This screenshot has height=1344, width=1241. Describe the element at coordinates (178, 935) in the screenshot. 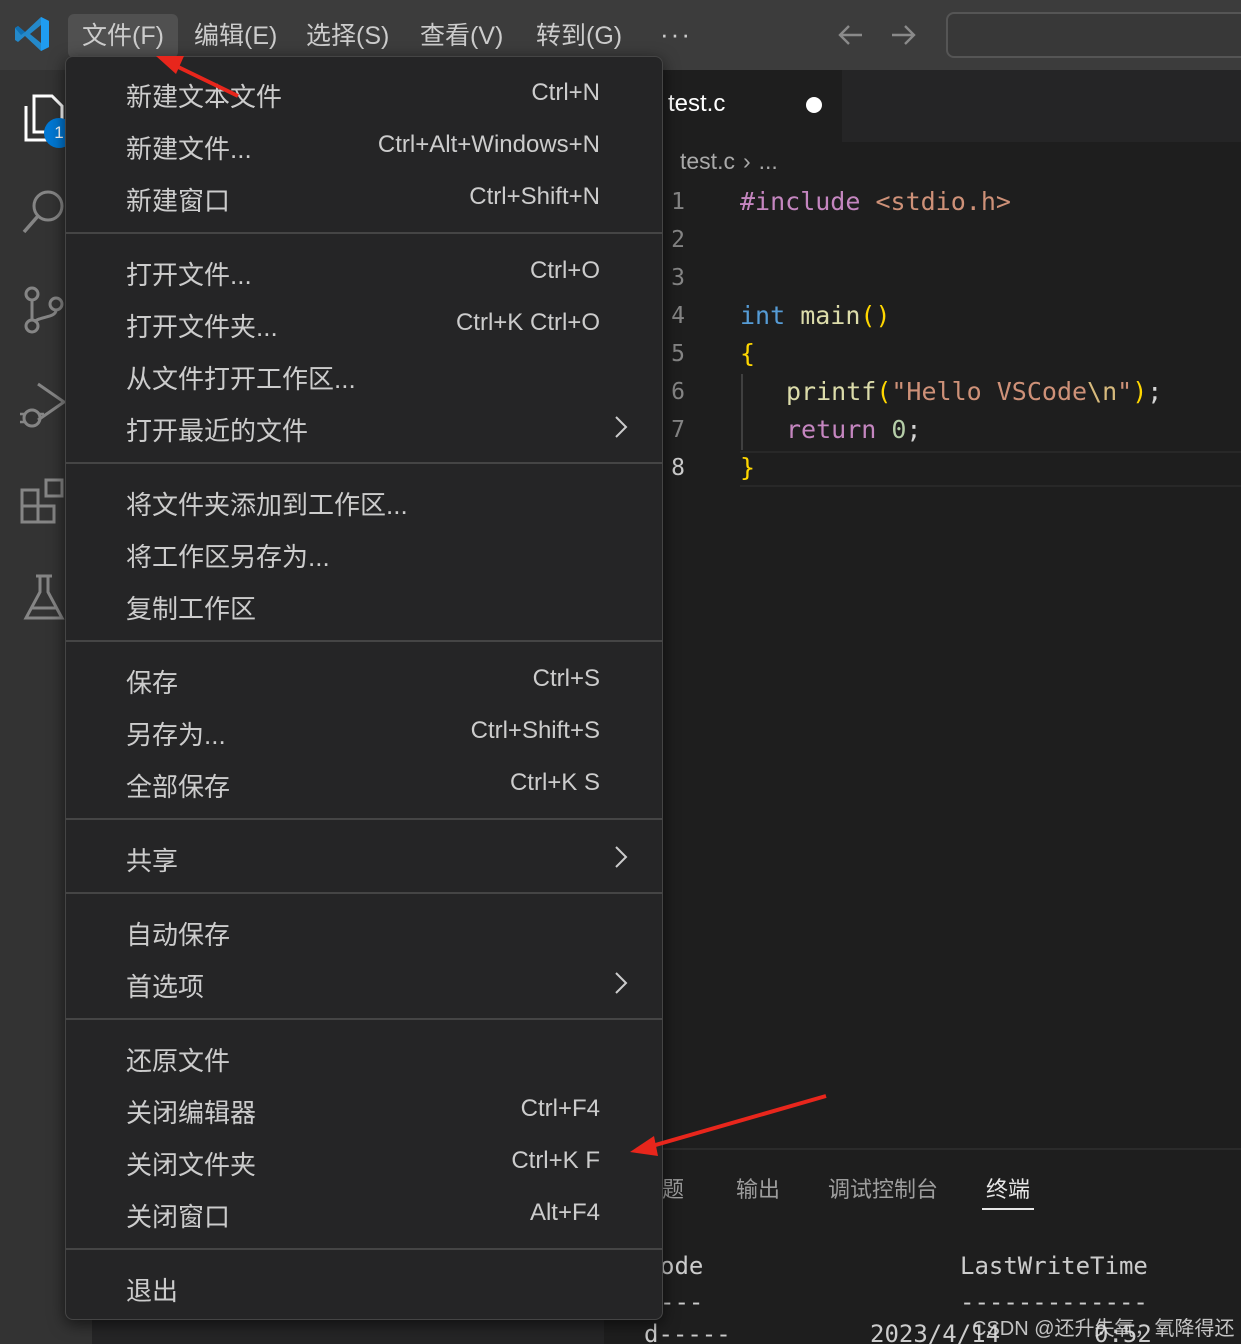

I see `menu-item-label: 自动保存` at that location.